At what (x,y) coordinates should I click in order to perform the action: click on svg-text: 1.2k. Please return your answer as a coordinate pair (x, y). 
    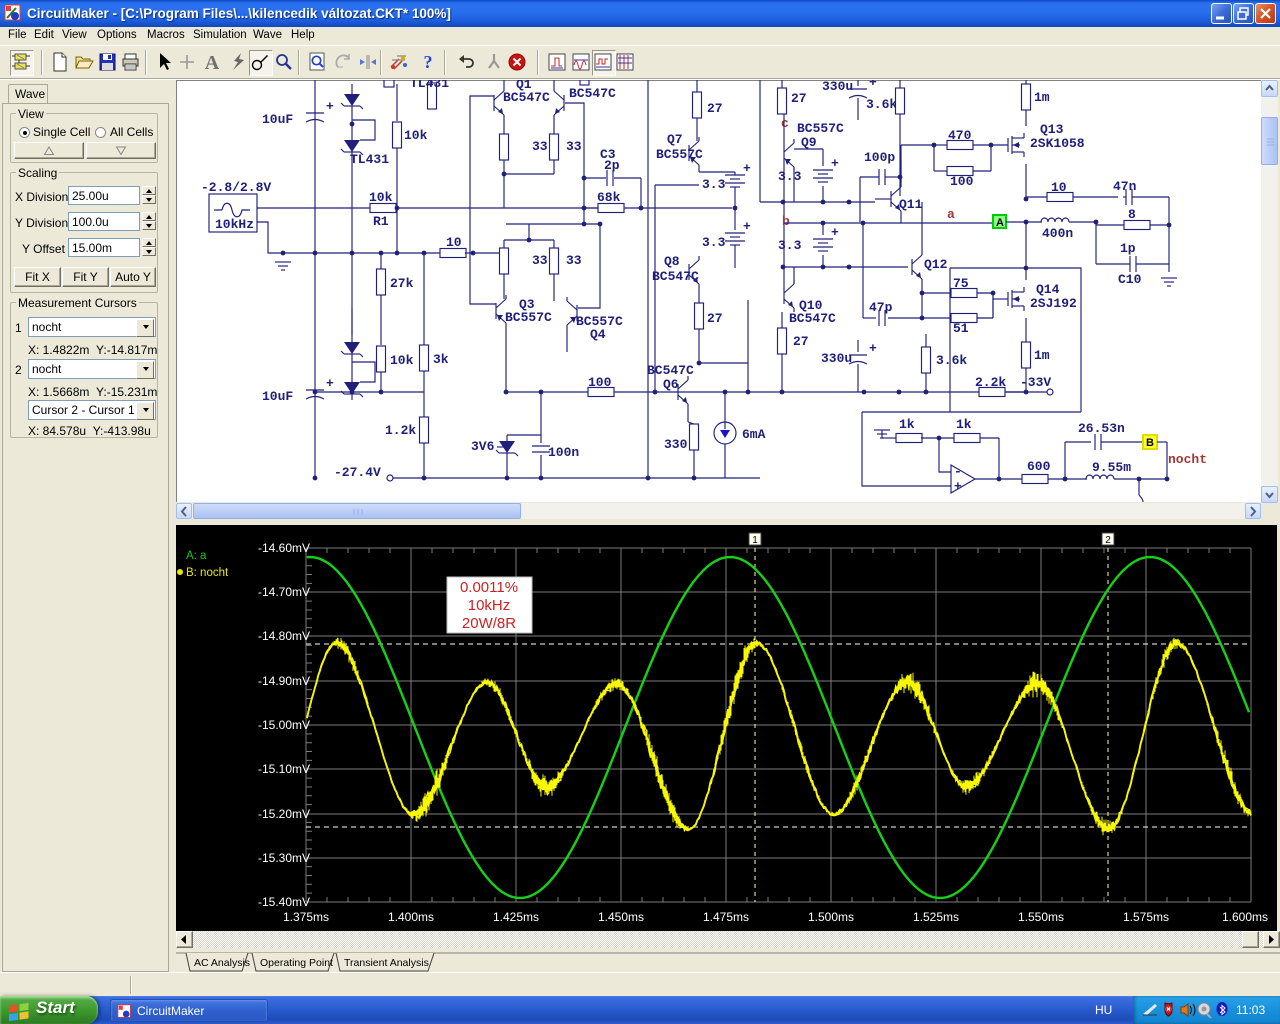
    Looking at the image, I should click on (400, 430).